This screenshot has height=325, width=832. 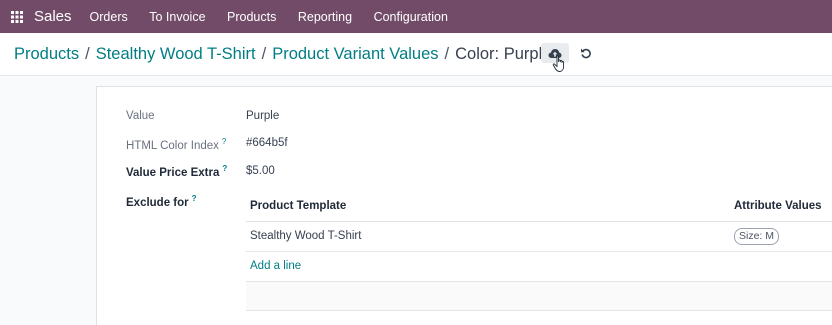 What do you see at coordinates (260, 171) in the screenshot?
I see `price-extra-field: $5.00` at bounding box center [260, 171].